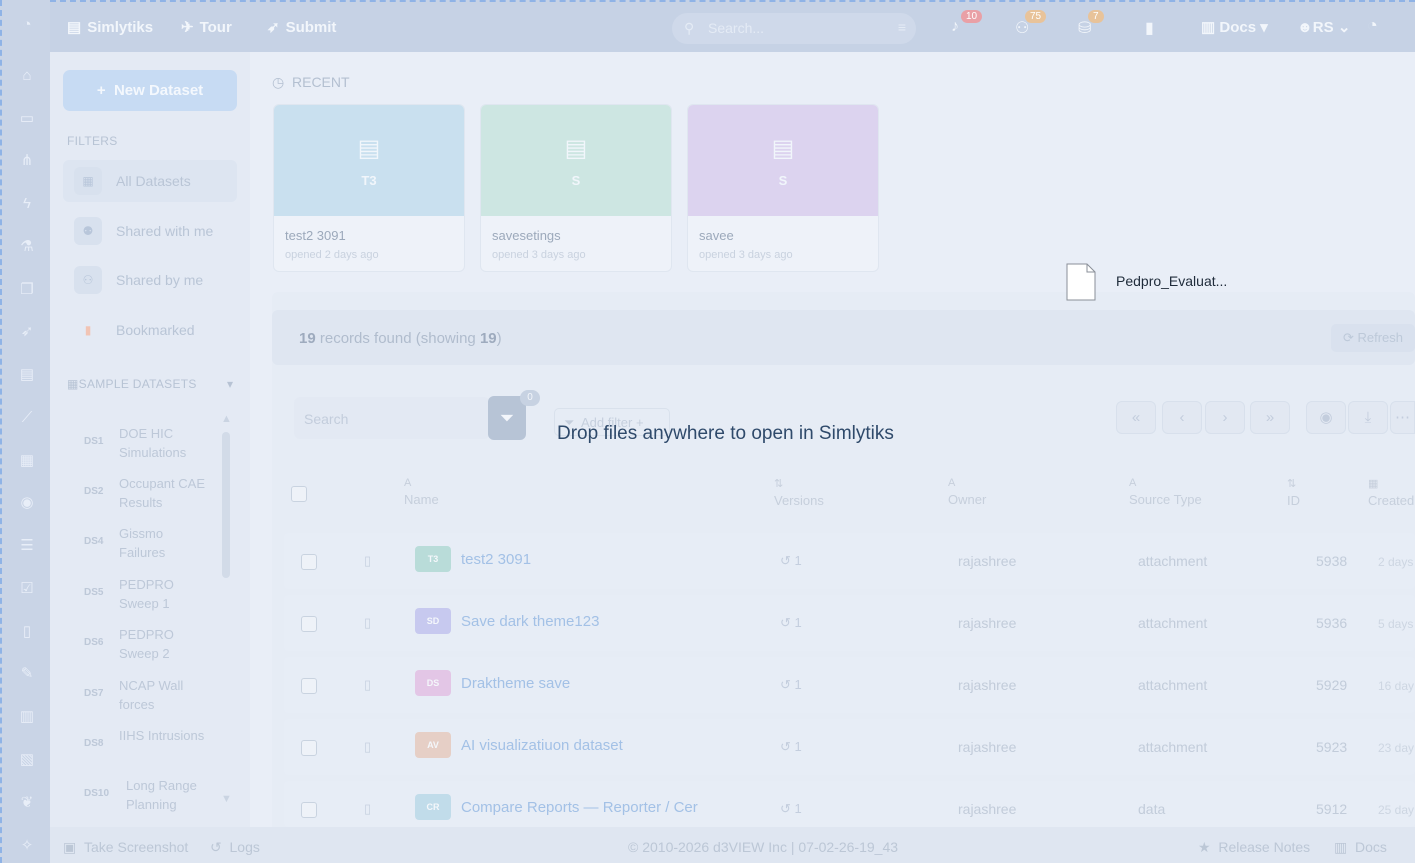 The height and width of the screenshot is (863, 1415). I want to click on take-screenshot-button: ▣ Take Screenshot, so click(125, 847).